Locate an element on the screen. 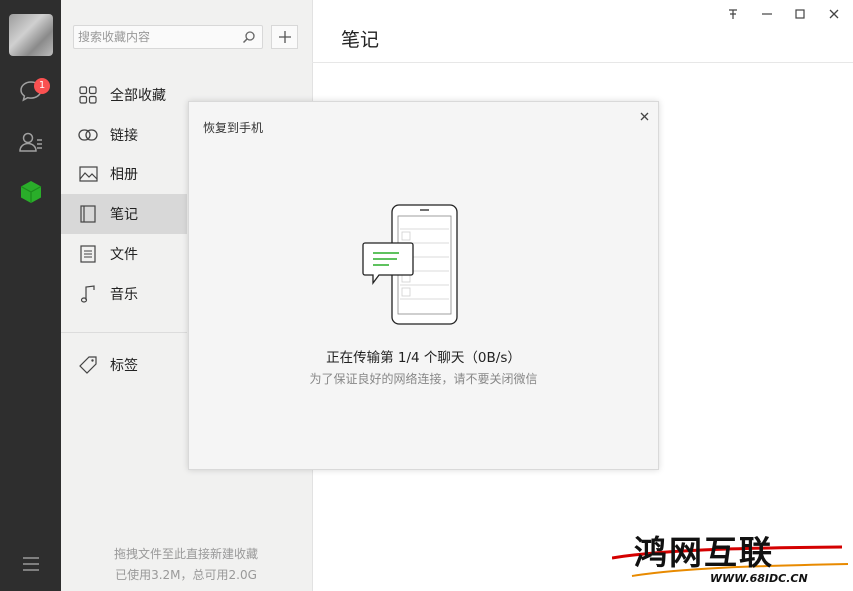  contacts-icon is located at coordinates (31, 142).